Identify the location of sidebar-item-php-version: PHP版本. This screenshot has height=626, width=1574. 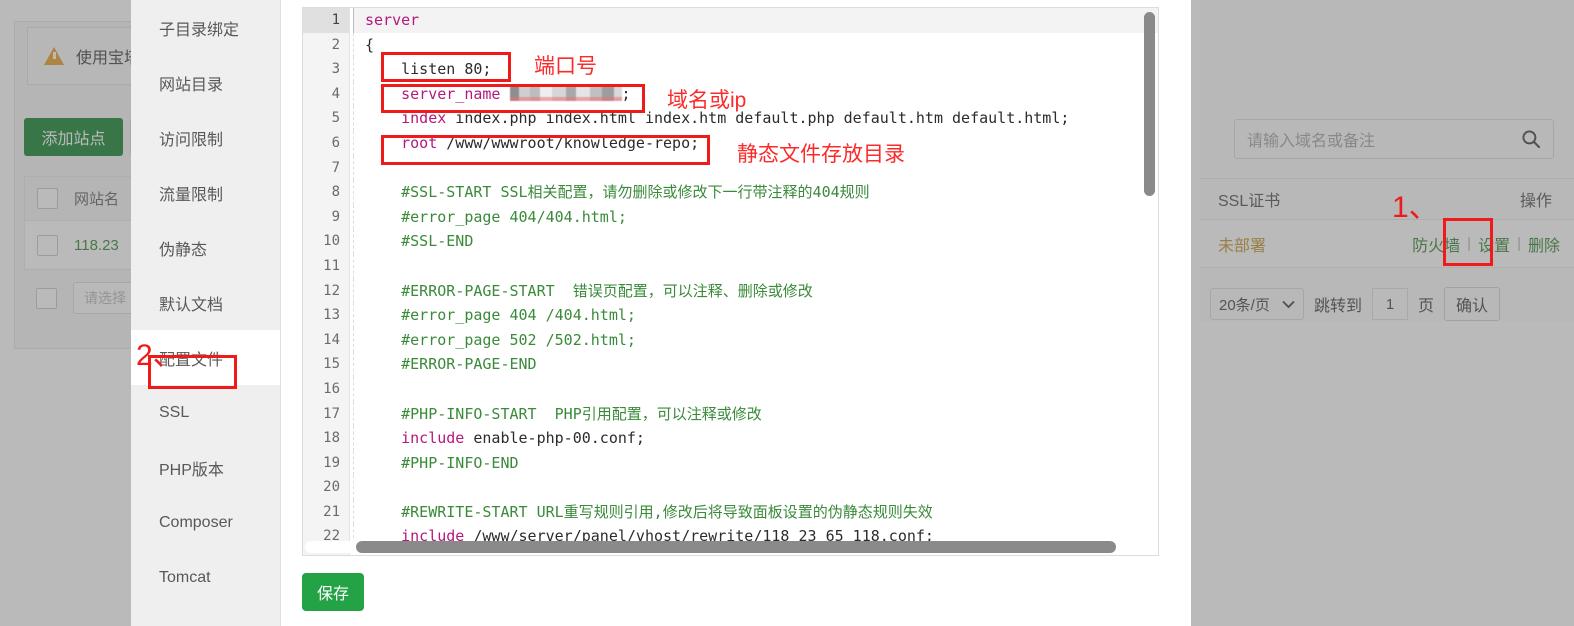
(205, 467).